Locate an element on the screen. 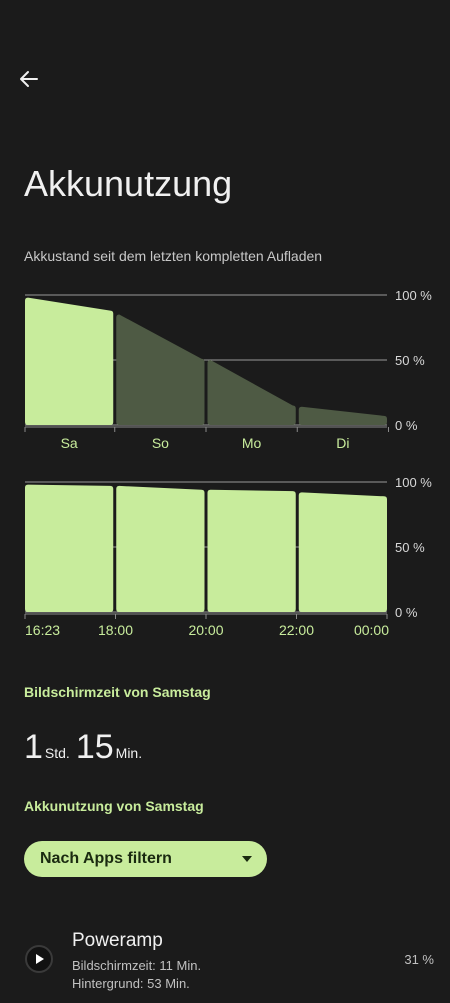  app-usage-percent: 31 % is located at coordinates (419, 959).